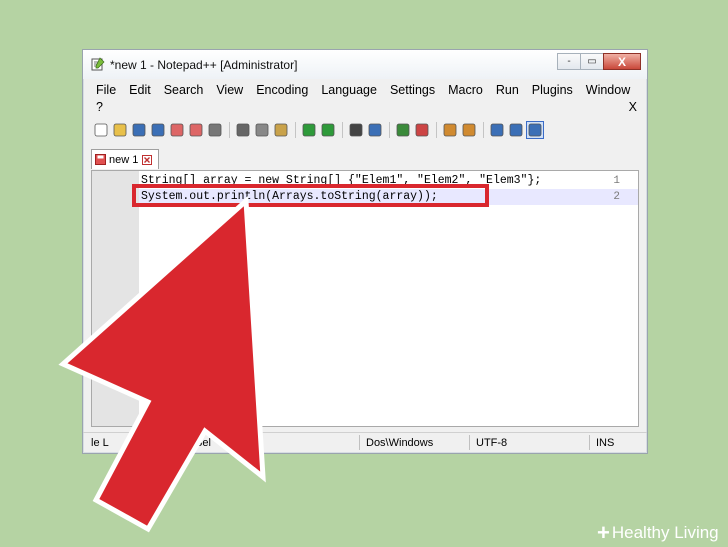 The width and height of the screenshot is (728, 547). Describe the element at coordinates (665, 532) in the screenshot. I see `brand-name: Healthy Living` at that location.